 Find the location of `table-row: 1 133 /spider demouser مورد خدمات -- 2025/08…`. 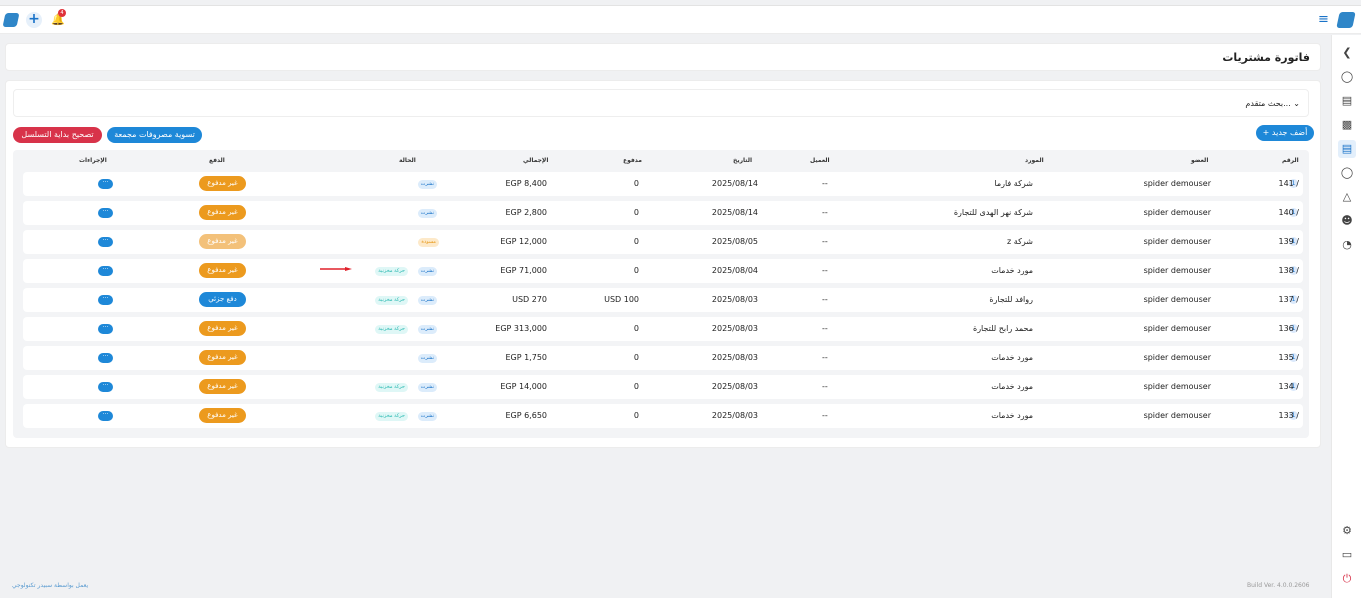

table-row: 1 133 /spider demouser مورد خدمات -- 2025/08… is located at coordinates (663, 416).